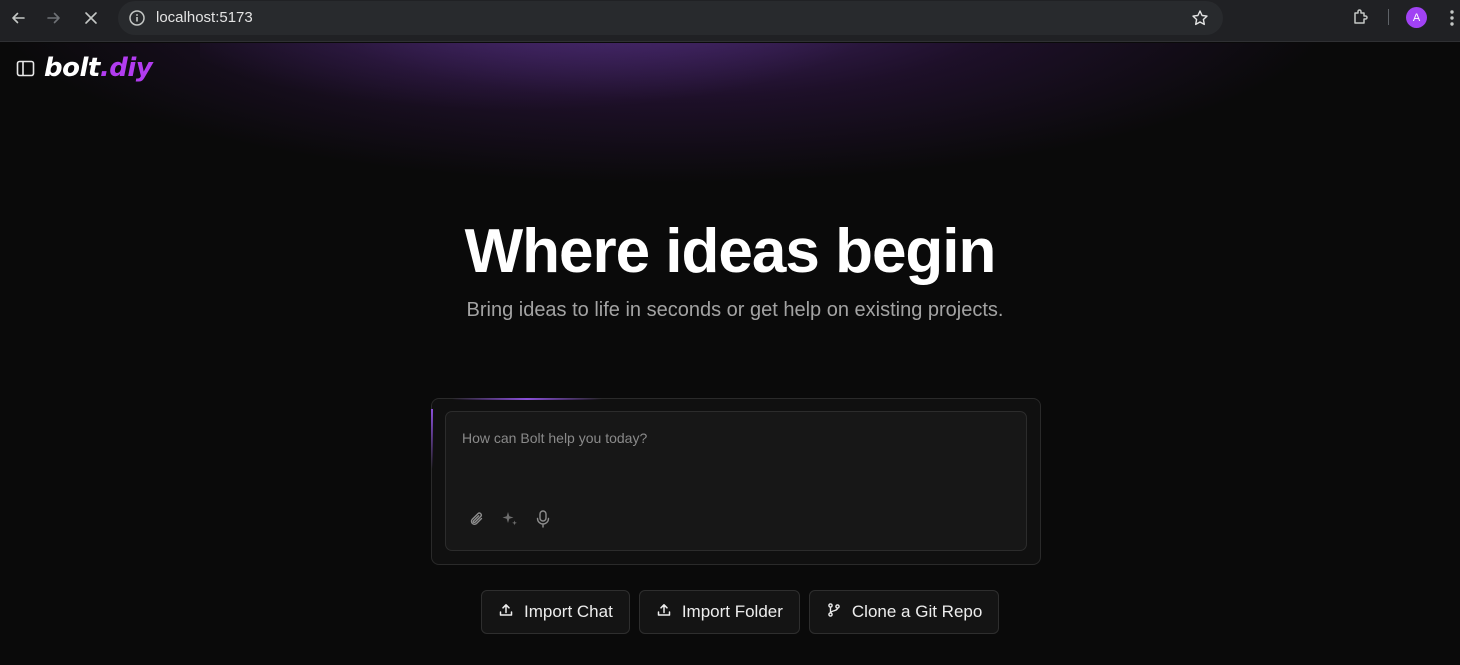  I want to click on url-text: localhost:5173, so click(204, 17).